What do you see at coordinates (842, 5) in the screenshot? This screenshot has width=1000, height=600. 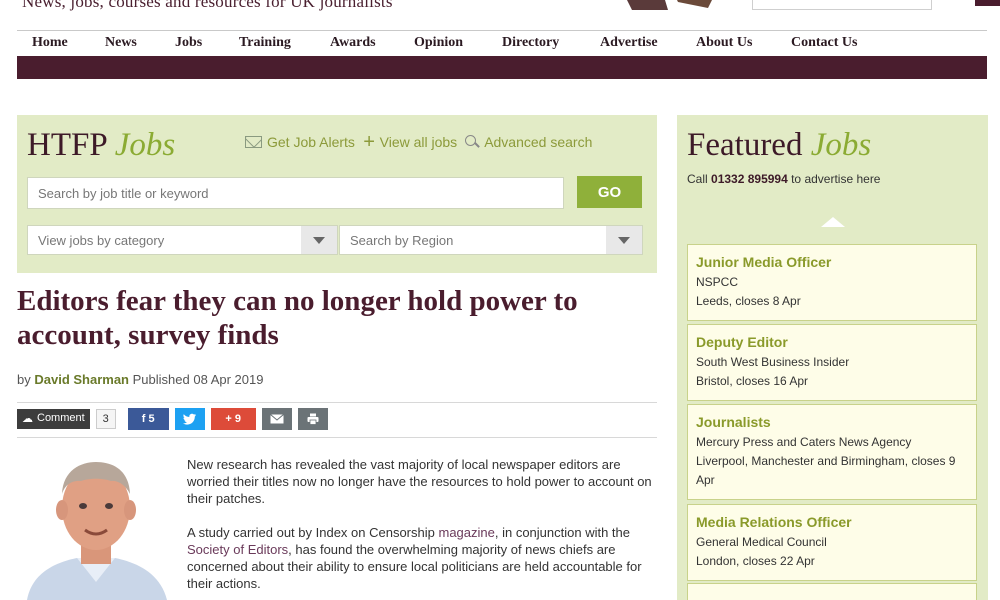 I see `site-search-input` at bounding box center [842, 5].